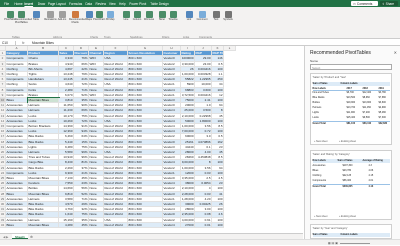  What do you see at coordinates (218, 225) in the screenshot?
I see `table-cell: 100` at bounding box center [218, 225].